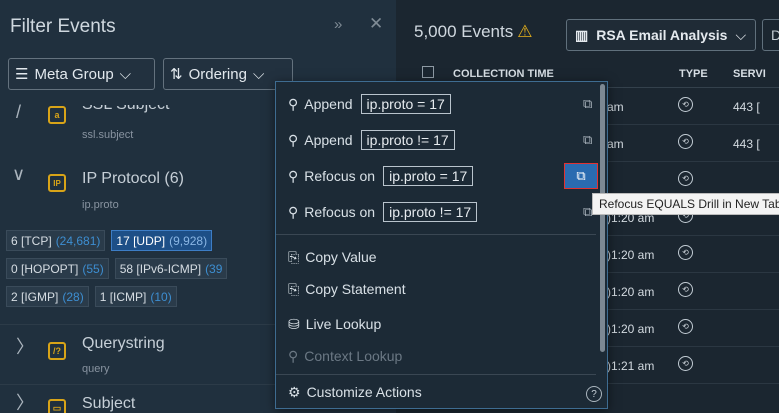  Describe the element at coordinates (294, 323) in the screenshot. I see `database-icon: ⛁` at that location.